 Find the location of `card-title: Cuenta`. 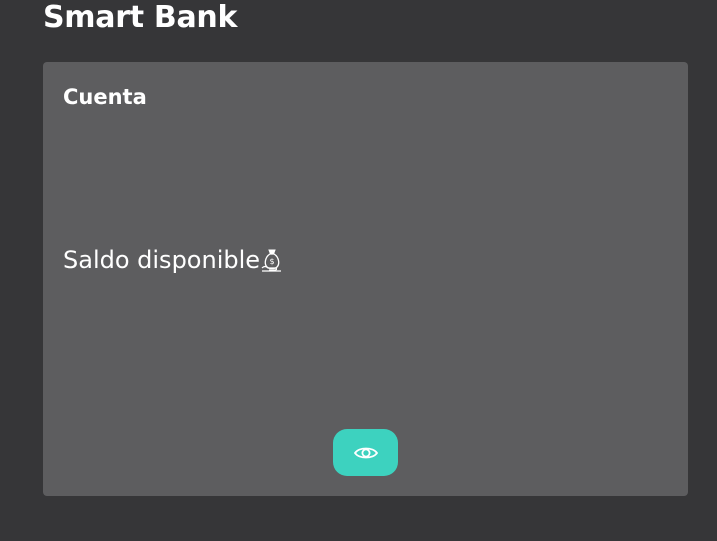

card-title: Cuenta is located at coordinates (105, 97).